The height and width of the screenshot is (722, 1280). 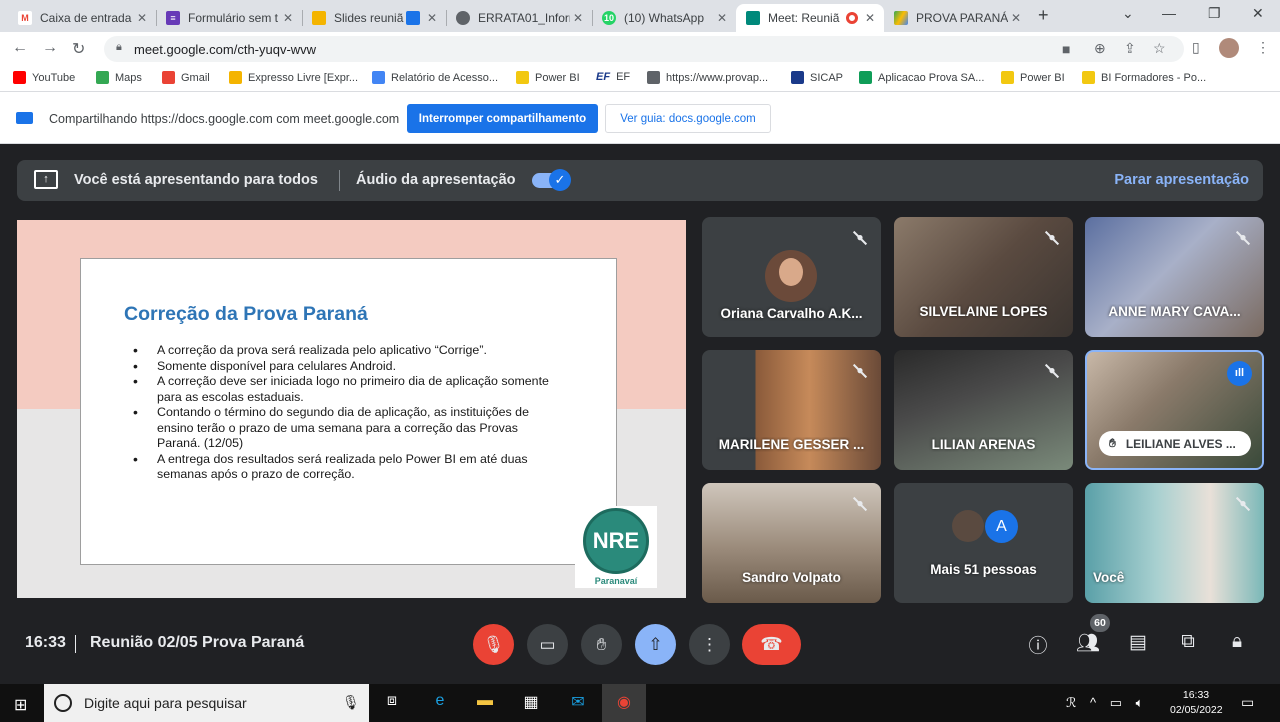 I want to click on task-view-icon: ⧈, so click(x=392, y=703).